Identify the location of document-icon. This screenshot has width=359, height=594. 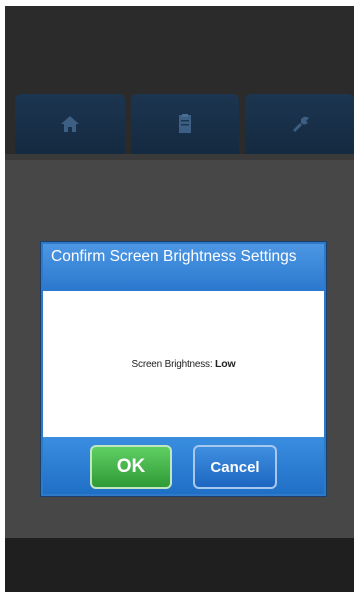
(185, 123).